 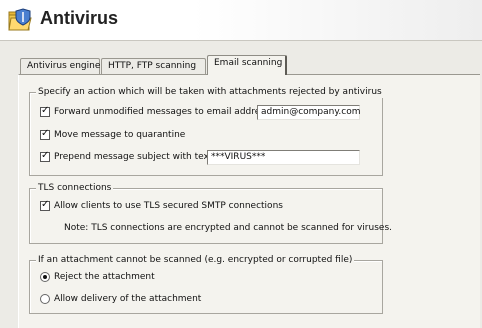 What do you see at coordinates (308, 112) in the screenshot?
I see `forward-email-field: admin@company.com` at bounding box center [308, 112].